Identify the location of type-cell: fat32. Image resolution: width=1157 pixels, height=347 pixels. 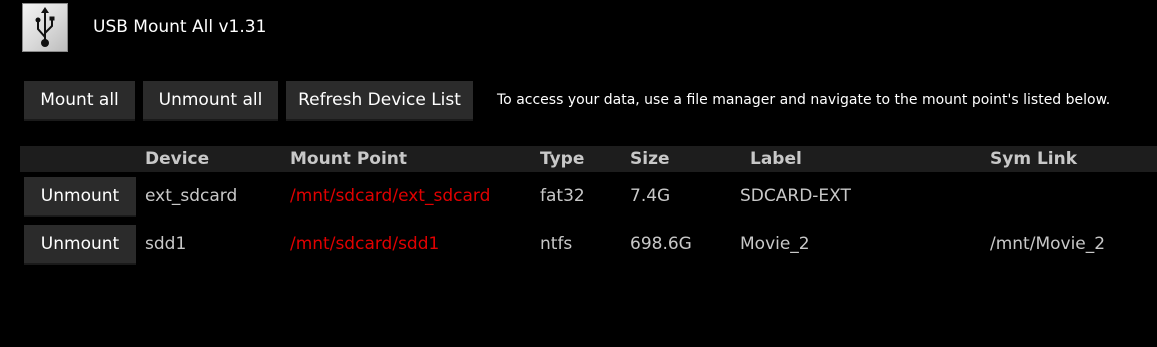
(562, 196).